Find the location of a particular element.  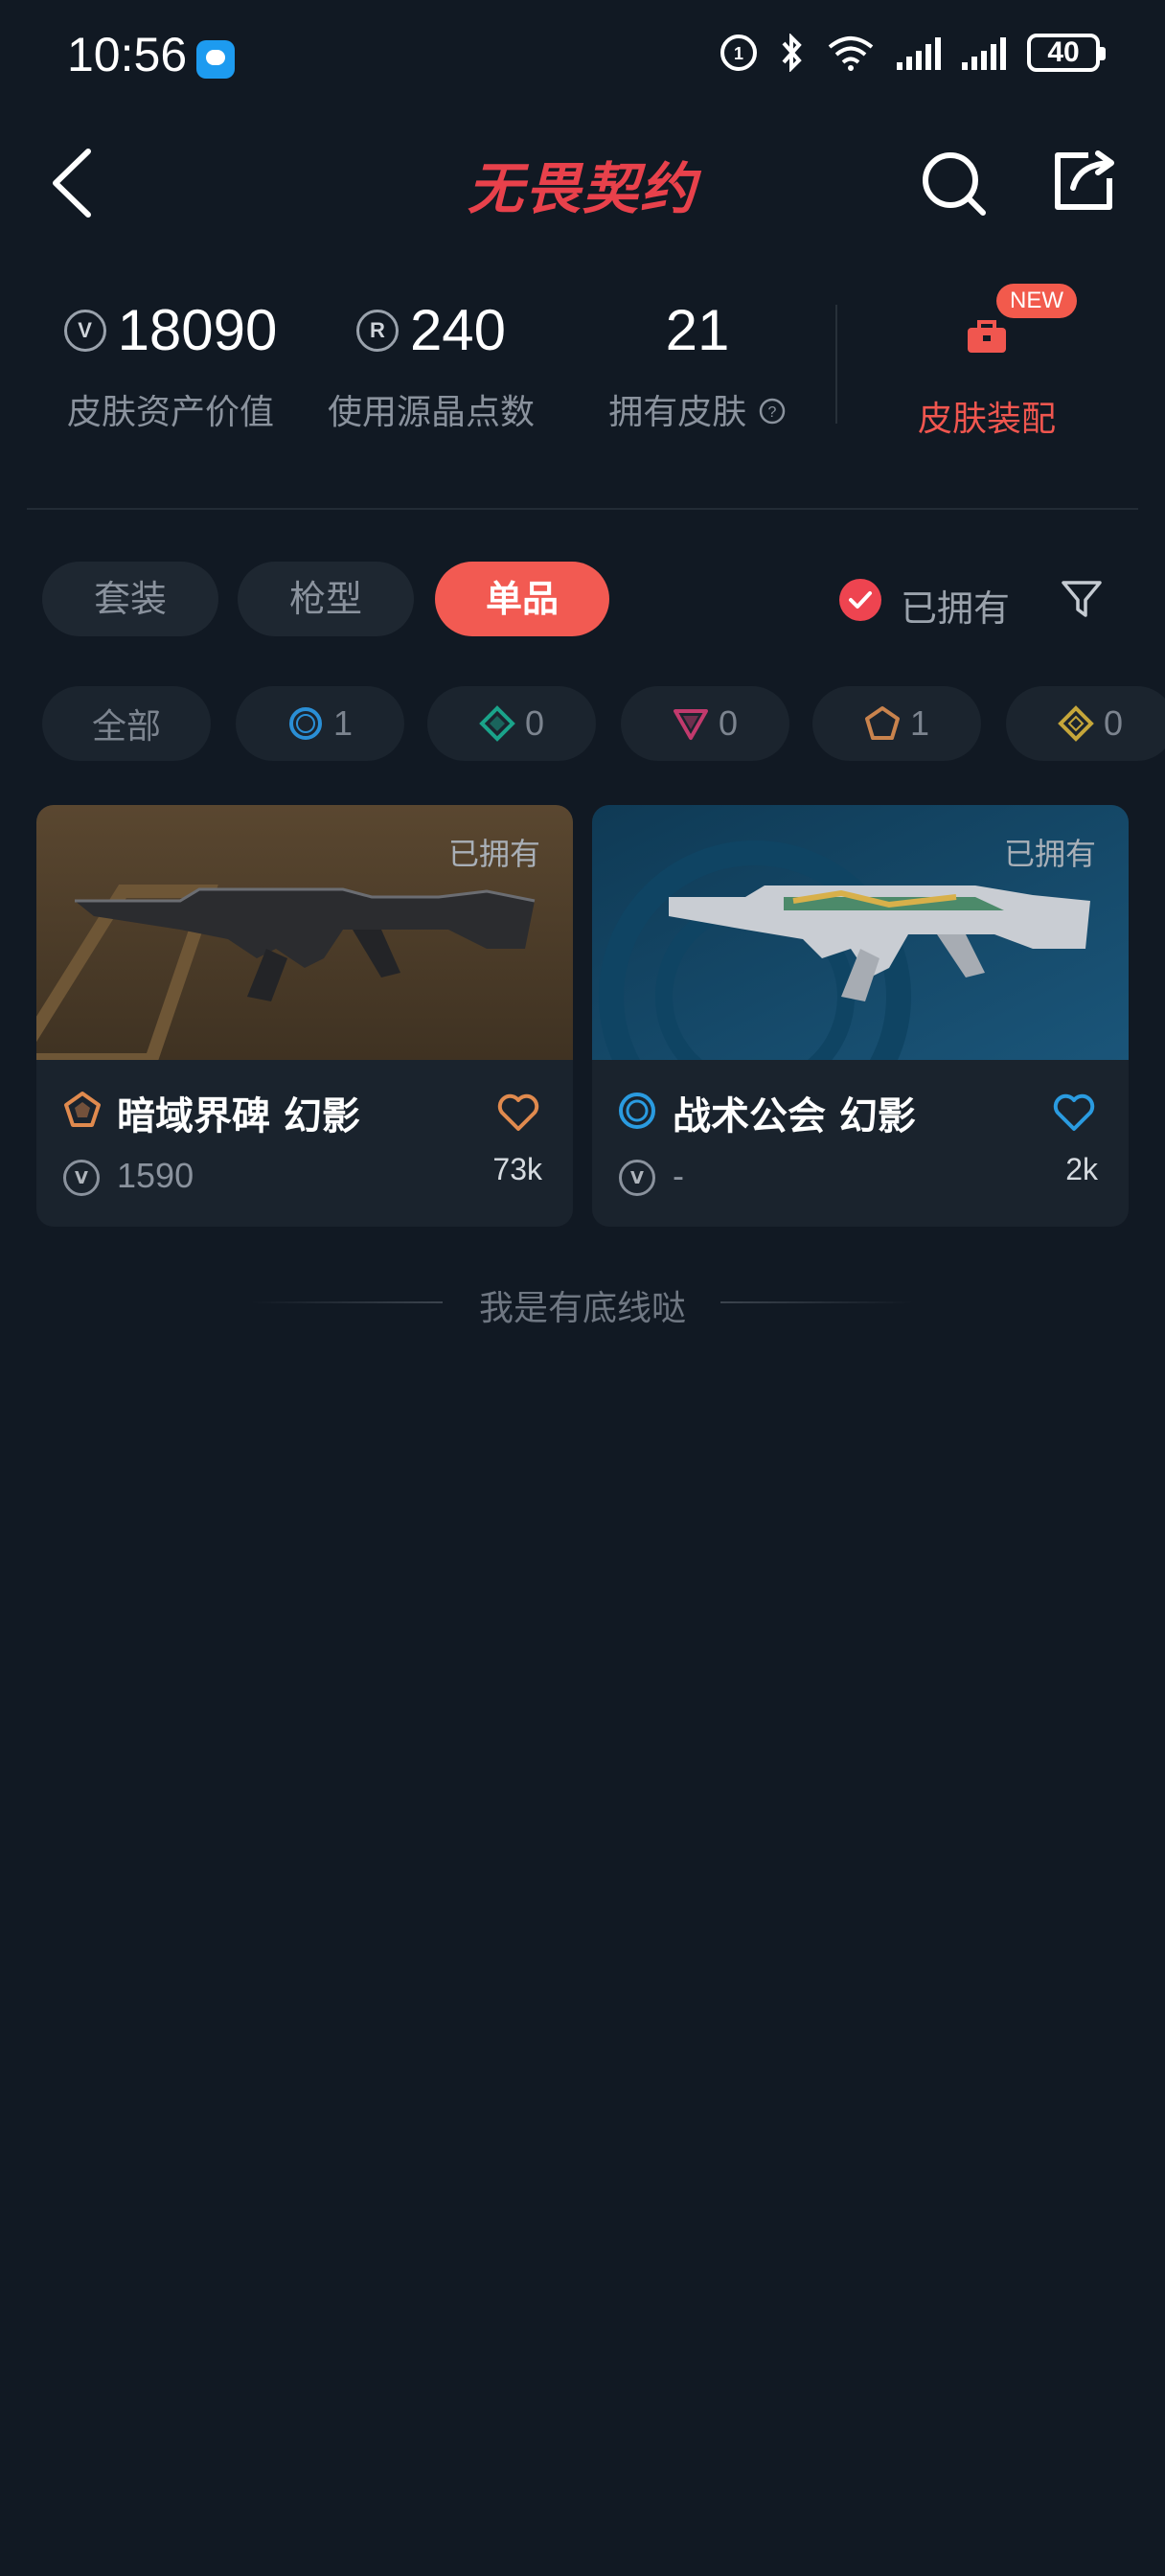

exclusive-tier-count: 1 is located at coordinates (919, 723).